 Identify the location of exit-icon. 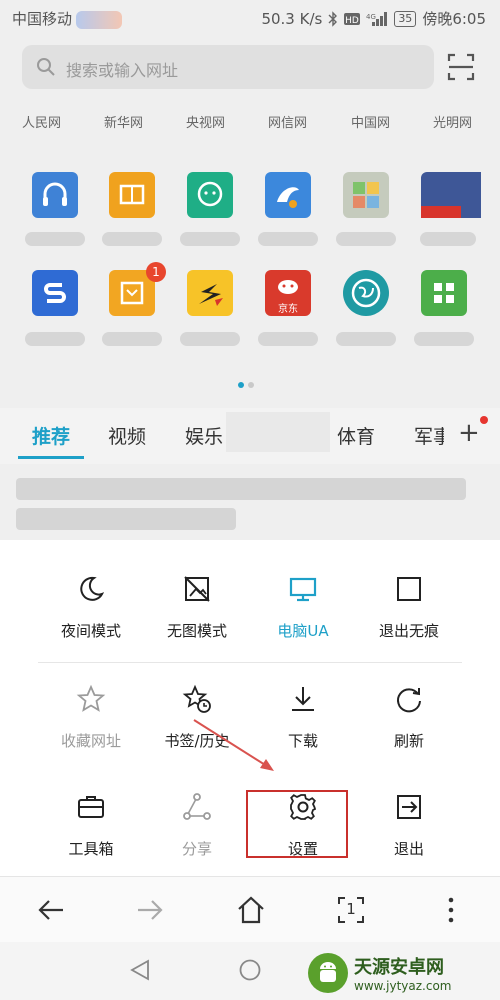
(409, 807).